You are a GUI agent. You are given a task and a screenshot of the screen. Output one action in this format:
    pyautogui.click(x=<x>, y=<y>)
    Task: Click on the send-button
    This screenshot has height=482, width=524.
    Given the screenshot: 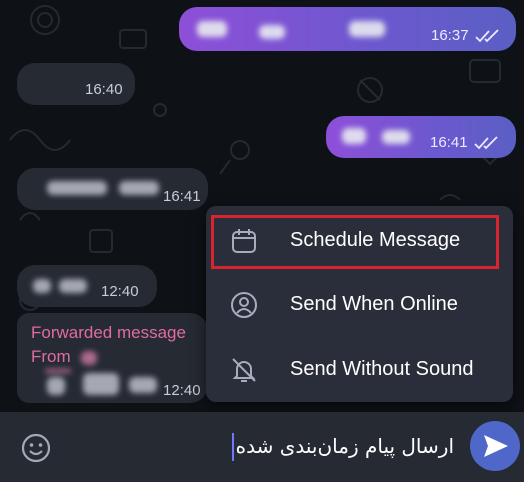 What is the action you would take?
    pyautogui.click(x=495, y=446)
    